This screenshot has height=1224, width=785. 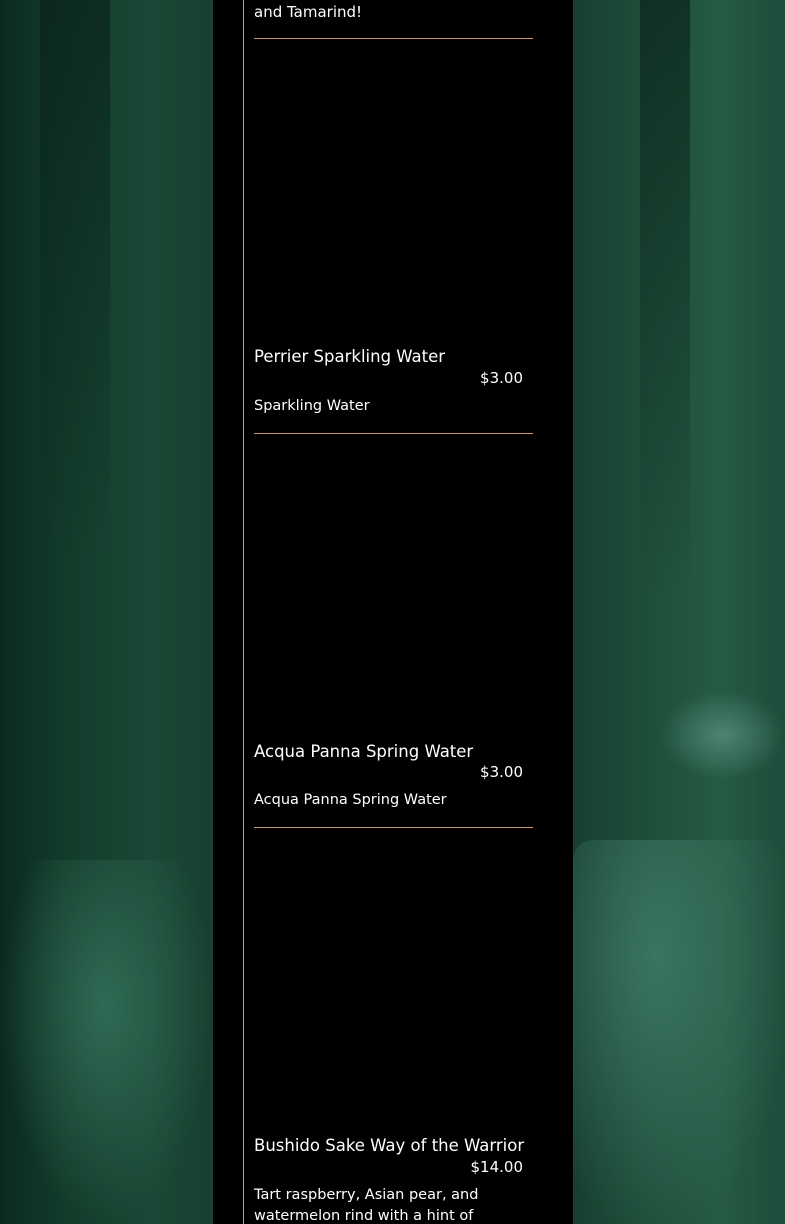 I want to click on menu-item-price: $14.00, so click(x=497, y=1167).